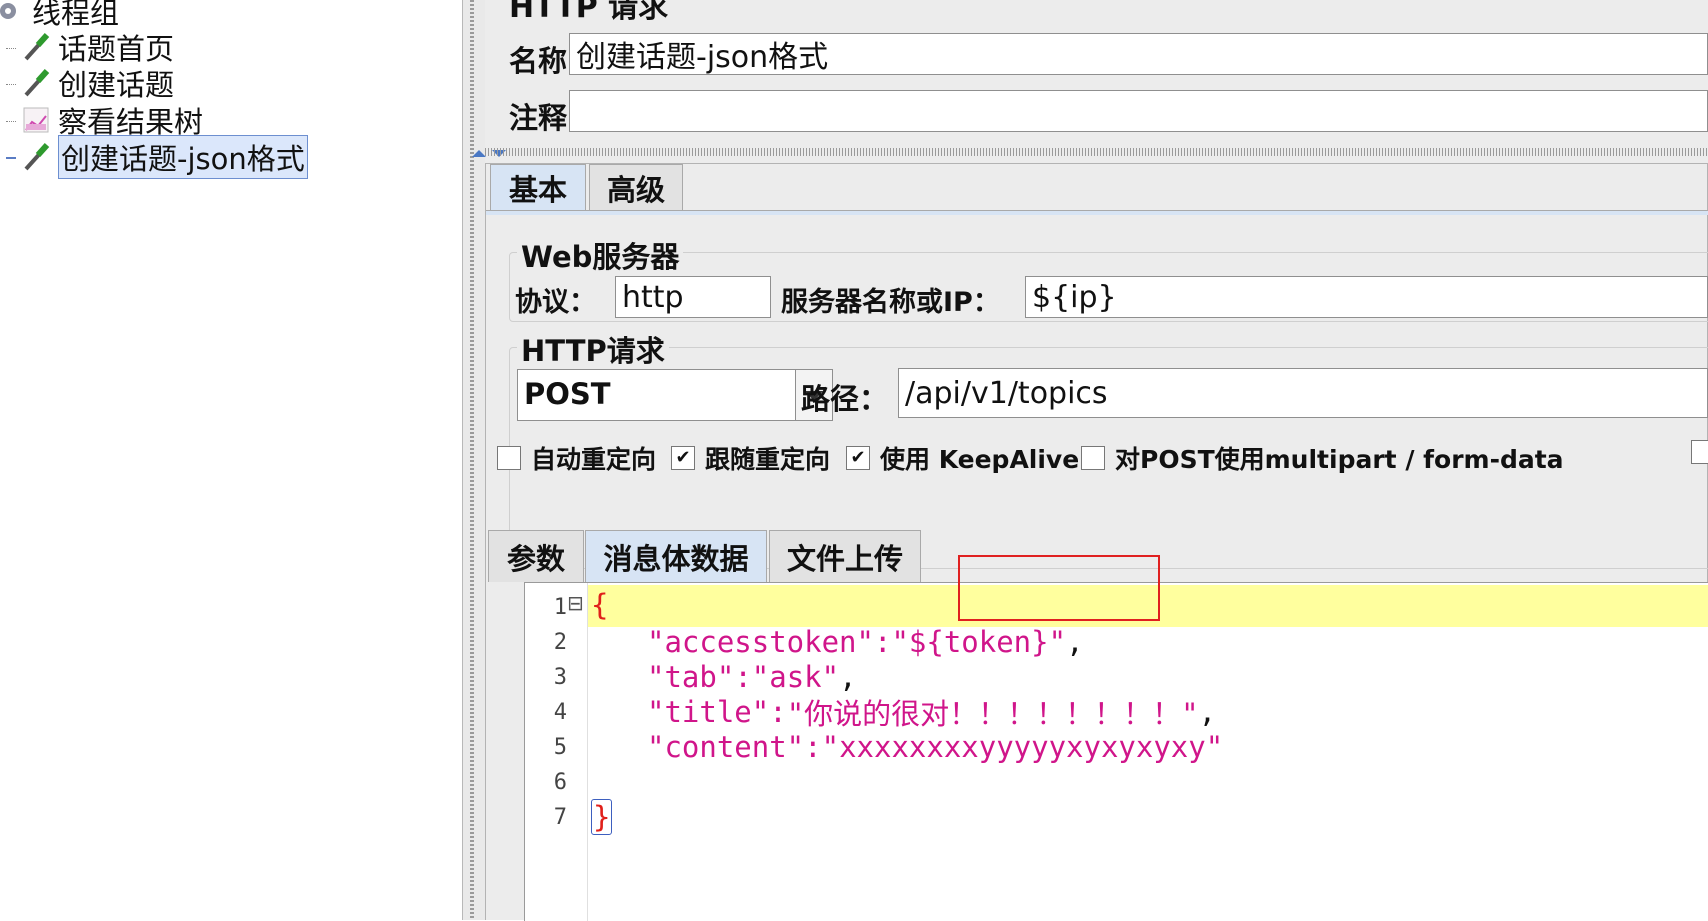 This screenshot has width=1708, height=921. I want to click on json-key: "content", so click(726, 747).